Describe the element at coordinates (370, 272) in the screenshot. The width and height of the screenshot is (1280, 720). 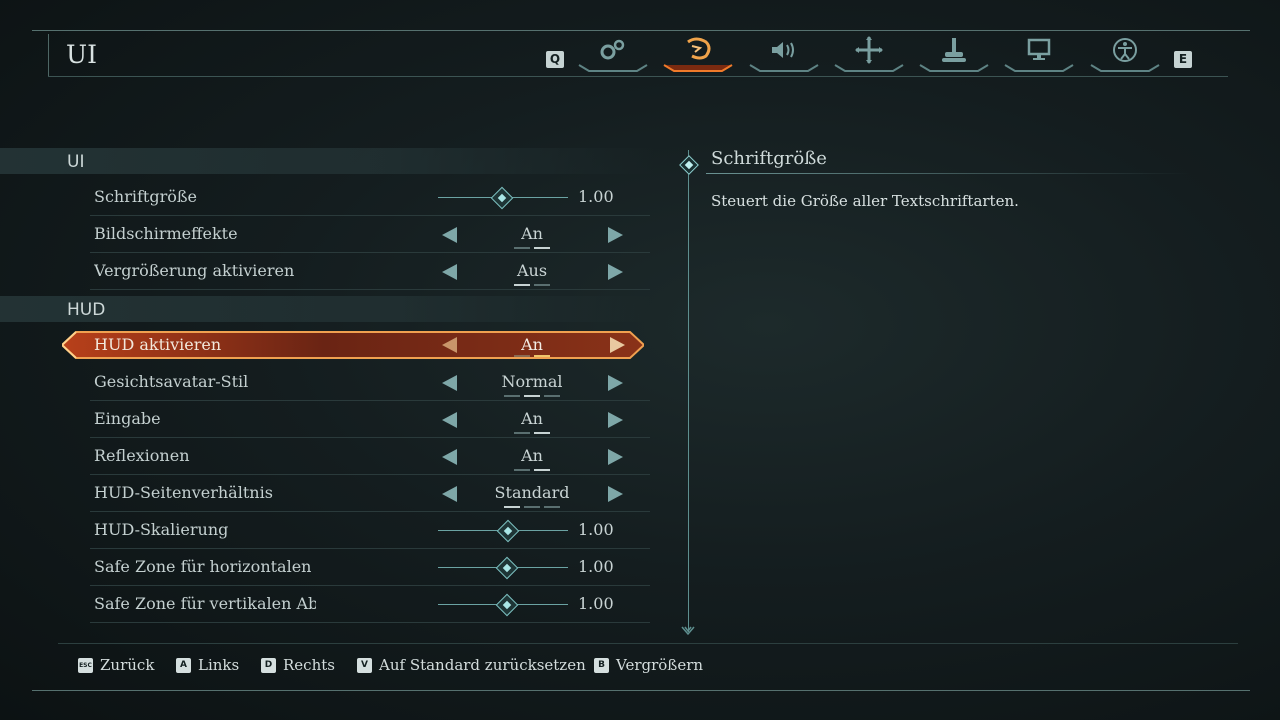
I see `setting-magnification: Vergrößerung aktivieren Aus` at that location.